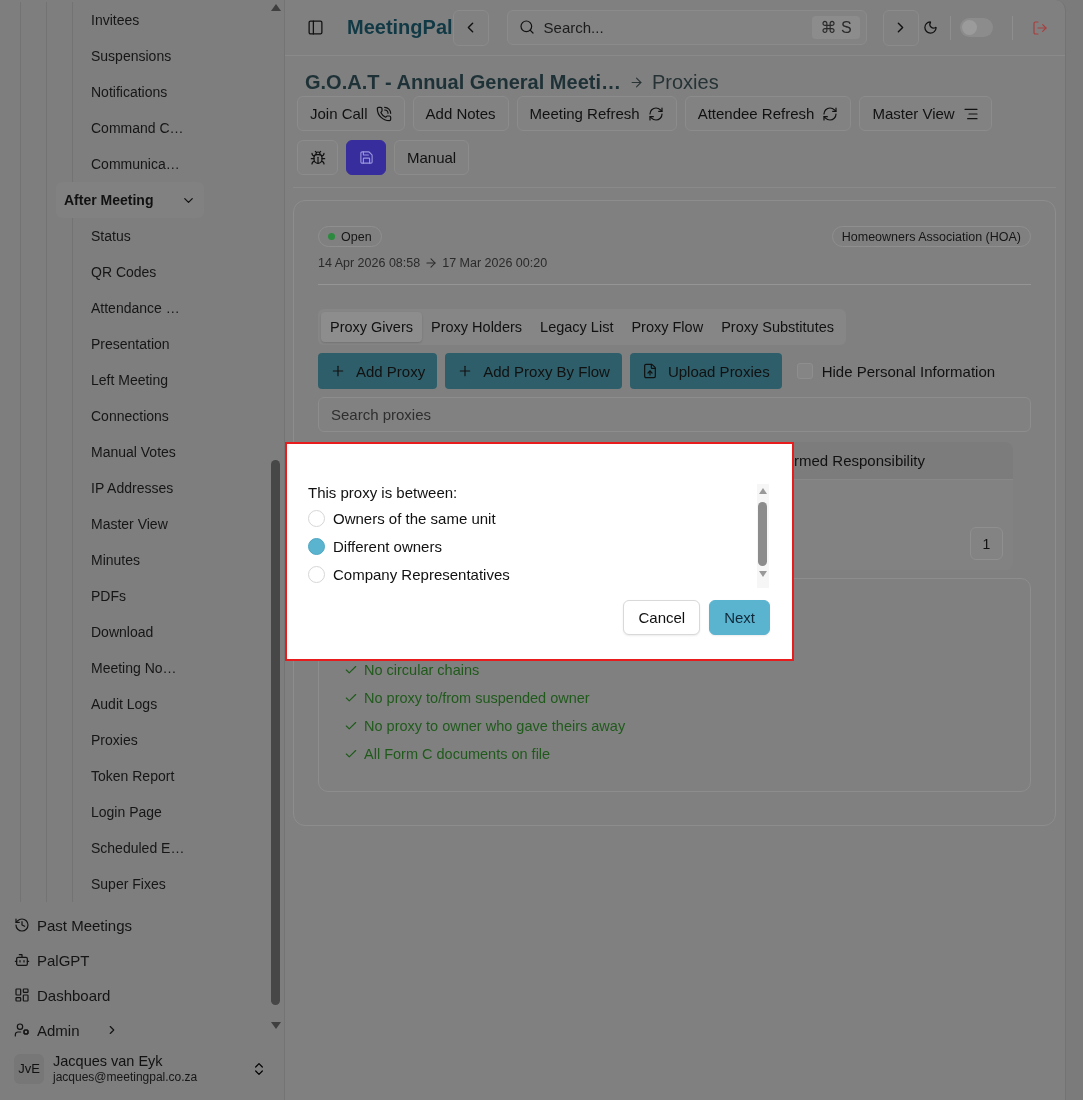  I want to click on sidebar-item: Proxies, so click(114, 740).